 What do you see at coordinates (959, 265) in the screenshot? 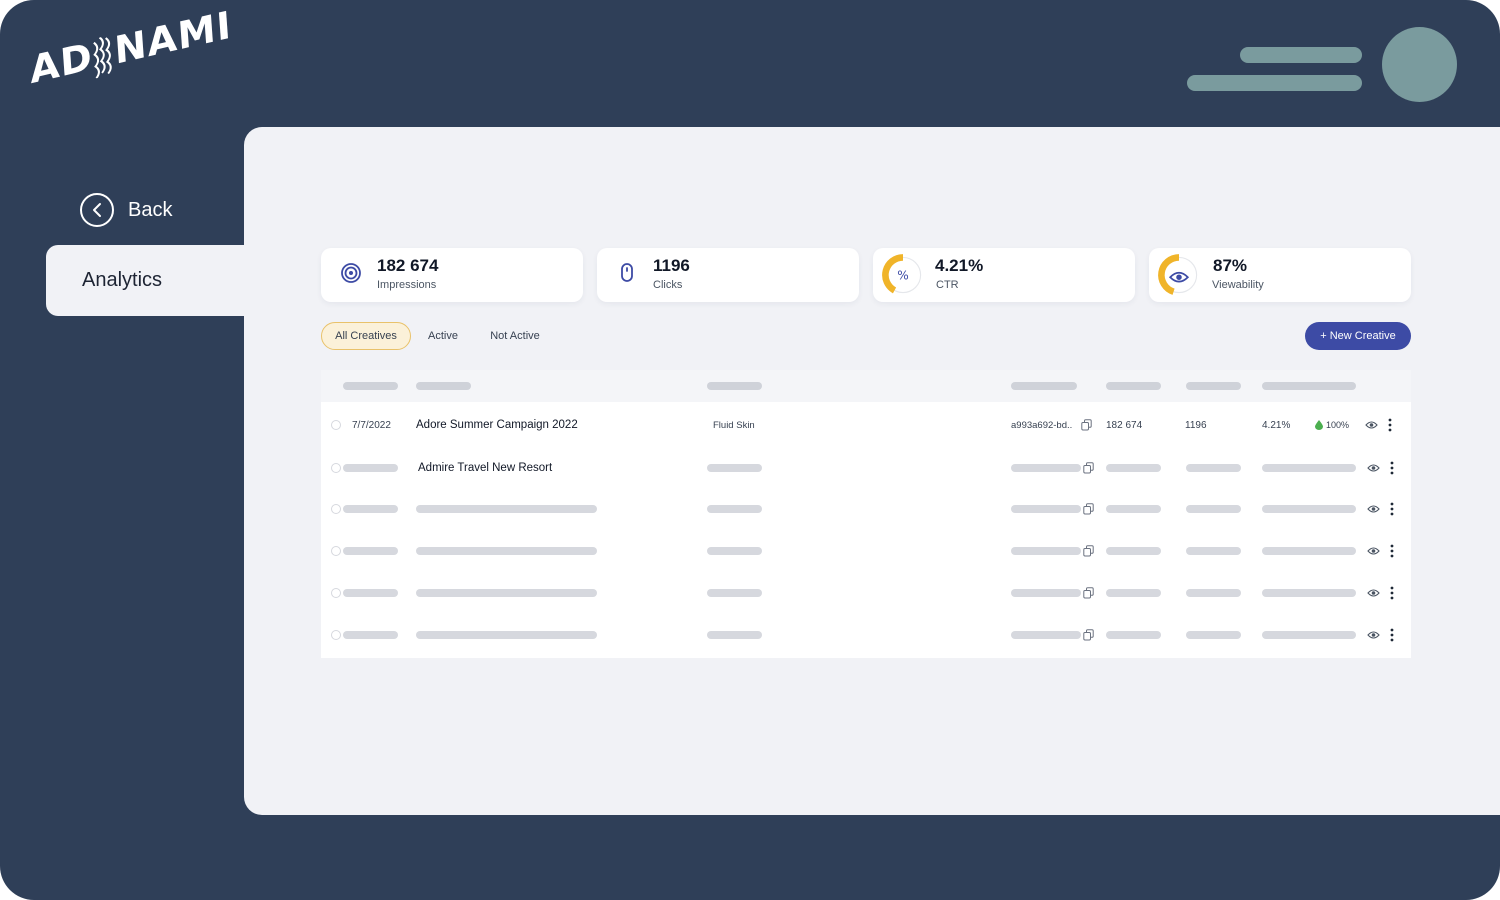
I see `stat-value: 4.21%` at bounding box center [959, 265].